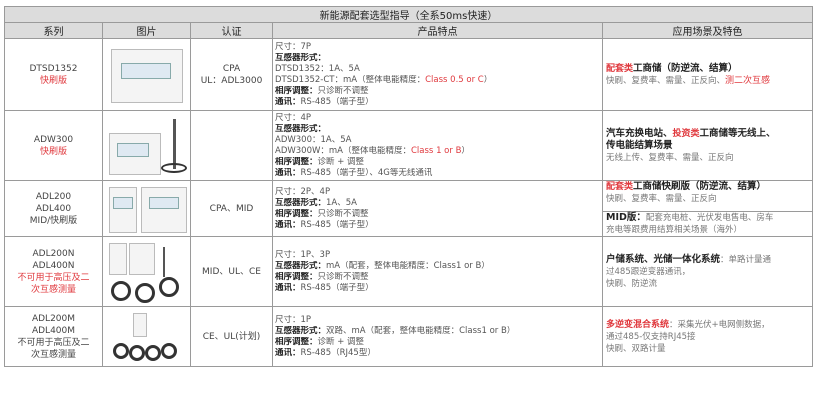 The height and width of the screenshot is (407, 816). Describe the element at coordinates (719, 324) in the screenshot. I see `text-segment: ：采集光伏+电网侧数据，` at that location.